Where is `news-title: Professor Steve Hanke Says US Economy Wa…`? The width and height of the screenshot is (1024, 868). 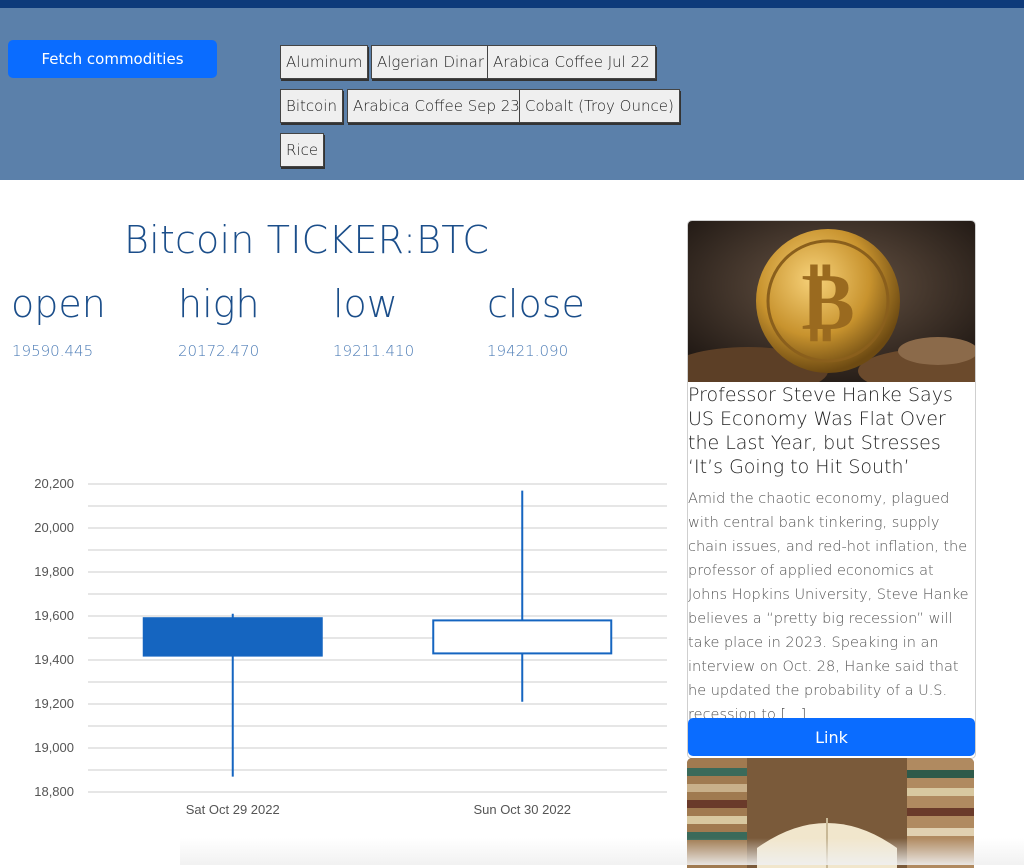
news-title: Professor Steve Hanke Says US Economy Wa… is located at coordinates (820, 431).